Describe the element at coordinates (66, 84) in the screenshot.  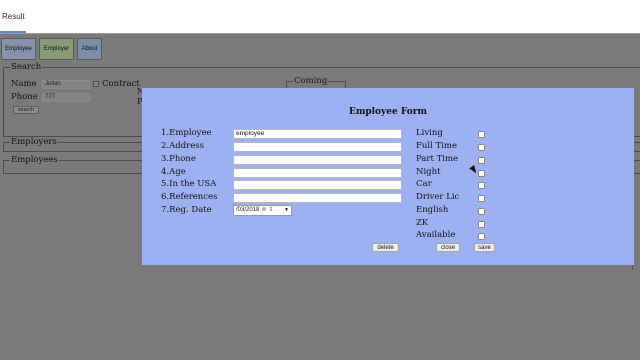
I see `search-name-input: Julian` at that location.